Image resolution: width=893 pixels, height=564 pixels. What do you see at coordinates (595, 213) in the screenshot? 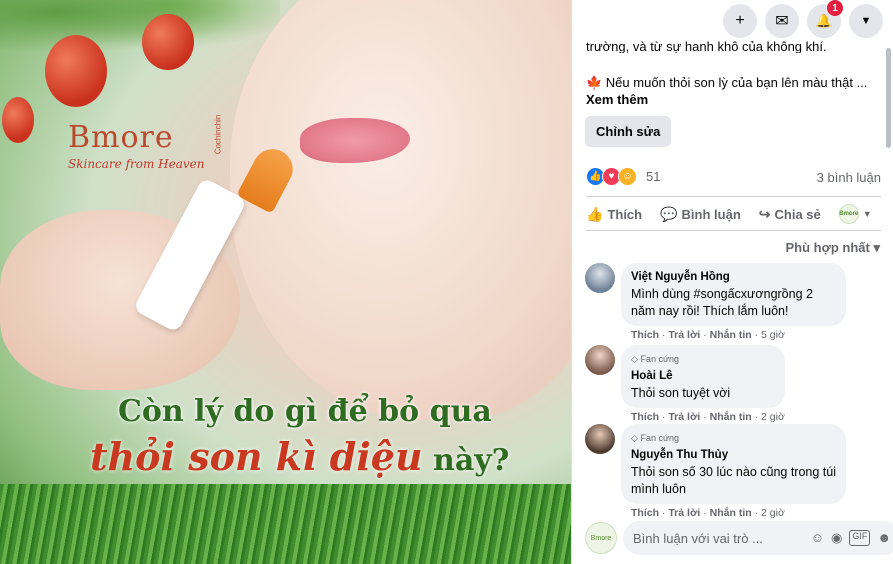
I see `thumbs-up-icon: 👍` at bounding box center [595, 213].